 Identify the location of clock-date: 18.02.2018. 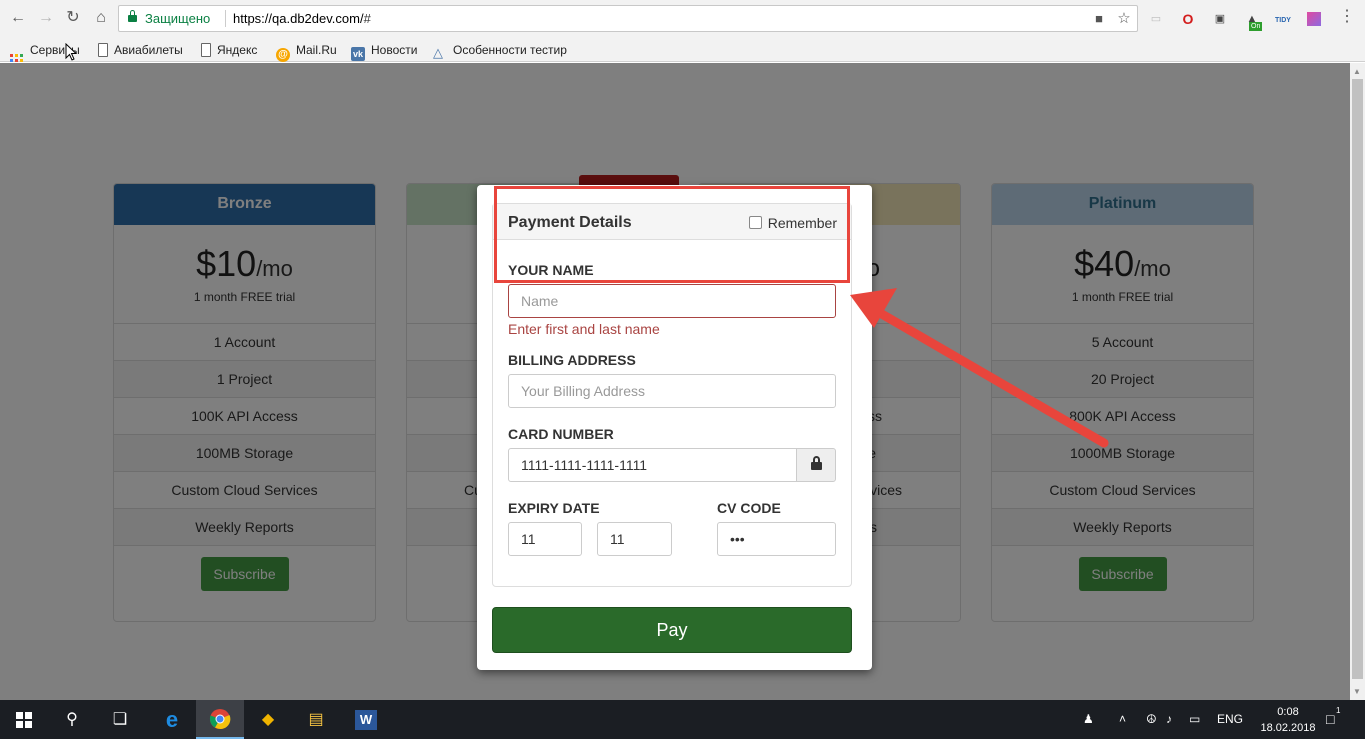
(1288, 728).